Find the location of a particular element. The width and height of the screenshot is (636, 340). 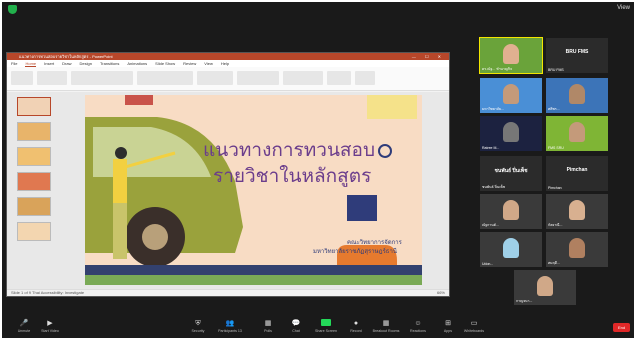

participant-tile: FMS SRU is located at coordinates (577, 133).